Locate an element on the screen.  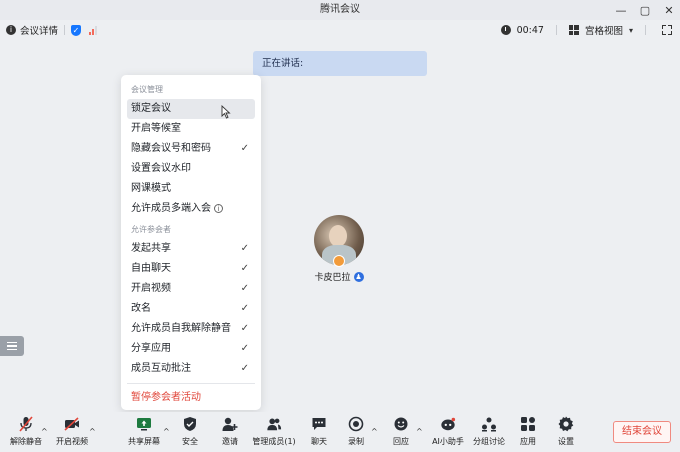
start-video-button: 开启视频 is located at coordinates (72, 431).